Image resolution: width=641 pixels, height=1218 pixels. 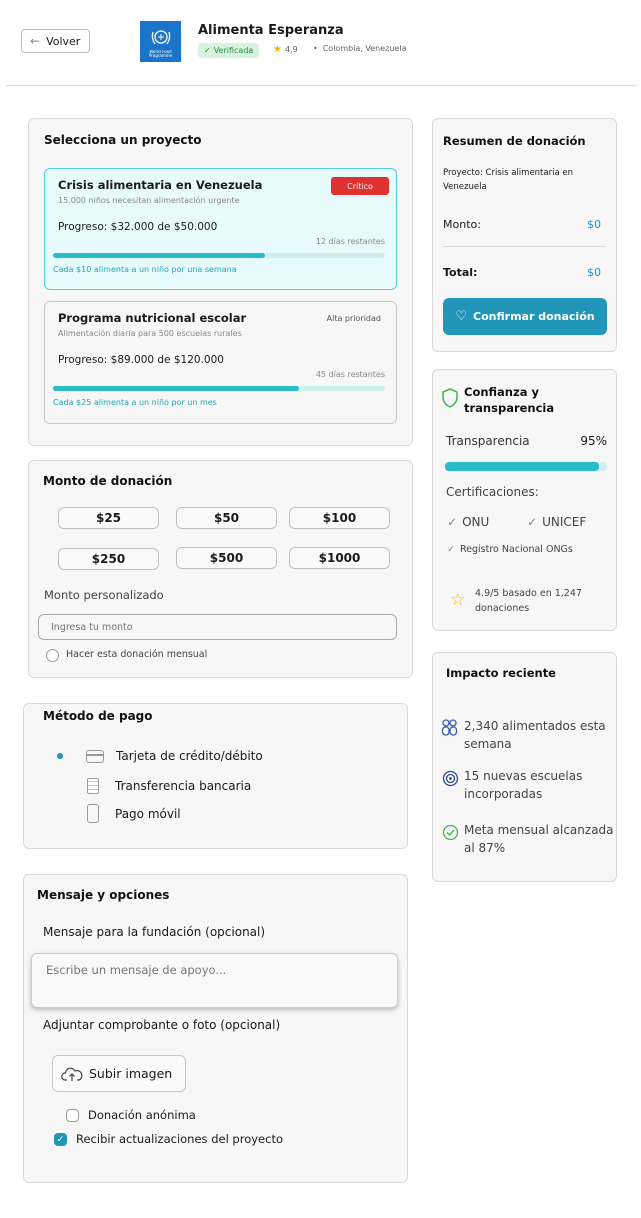 I want to click on phone-icon, so click(x=93, y=813).